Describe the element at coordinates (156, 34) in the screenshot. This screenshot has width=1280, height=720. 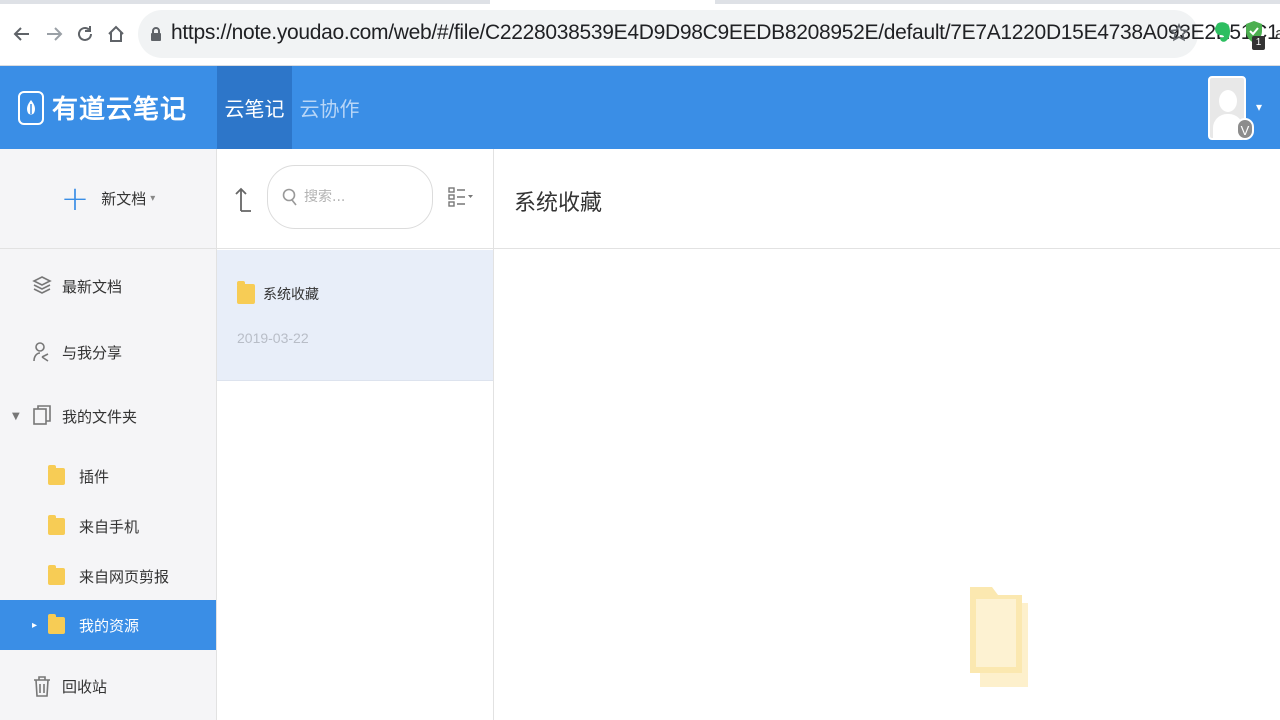
I see `lock-icon` at that location.